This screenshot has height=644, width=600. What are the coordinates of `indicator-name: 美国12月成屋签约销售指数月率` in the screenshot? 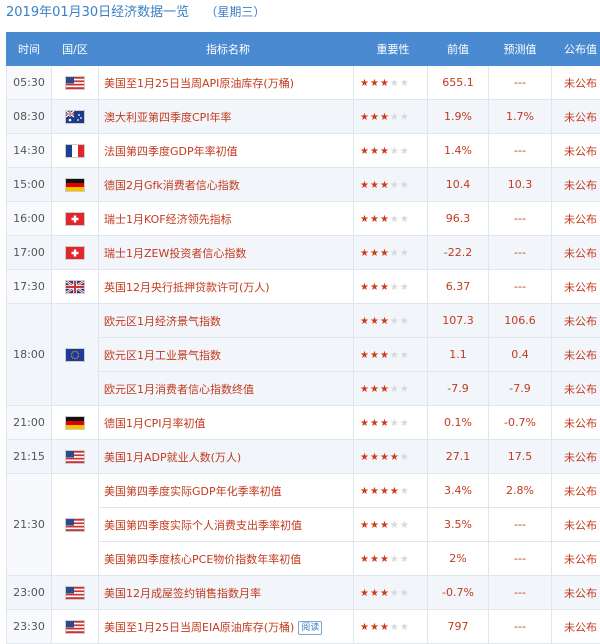 It's located at (226, 592).